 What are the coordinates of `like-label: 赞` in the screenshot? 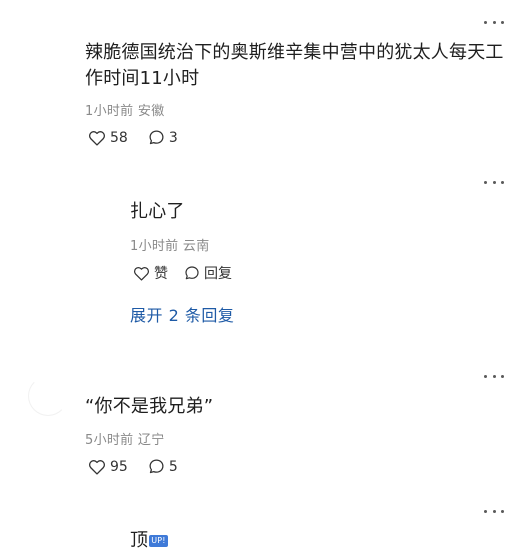 It's located at (161, 274).